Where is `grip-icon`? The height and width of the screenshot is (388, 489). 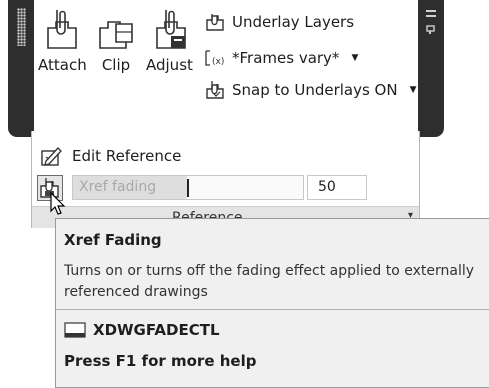 grip-icon is located at coordinates (21, 27).